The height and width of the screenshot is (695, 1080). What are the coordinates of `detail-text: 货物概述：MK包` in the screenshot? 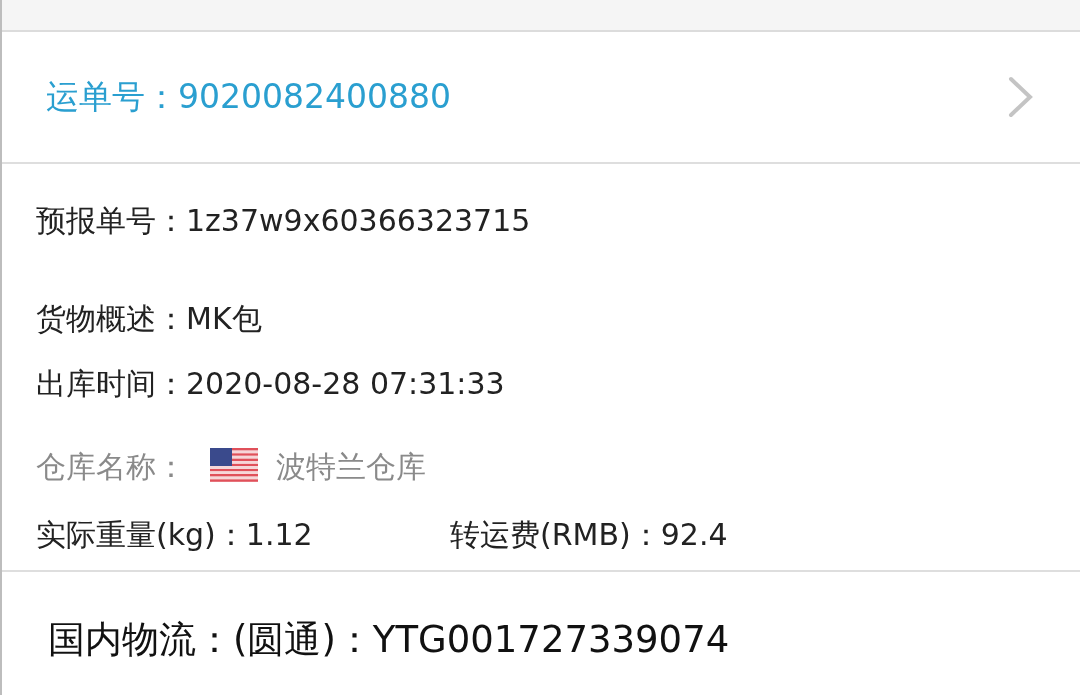 It's located at (149, 318).